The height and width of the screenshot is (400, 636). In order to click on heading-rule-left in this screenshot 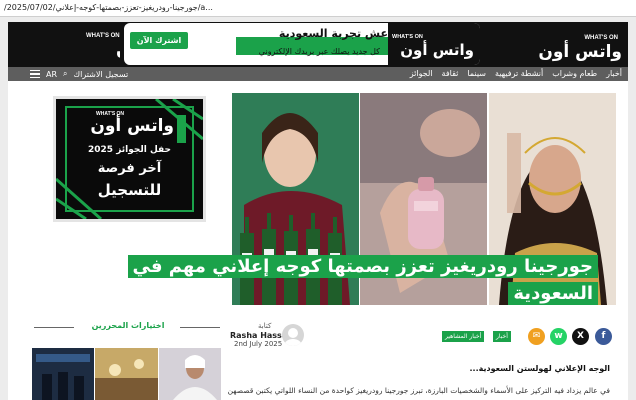, I will do `click(54, 327)`.